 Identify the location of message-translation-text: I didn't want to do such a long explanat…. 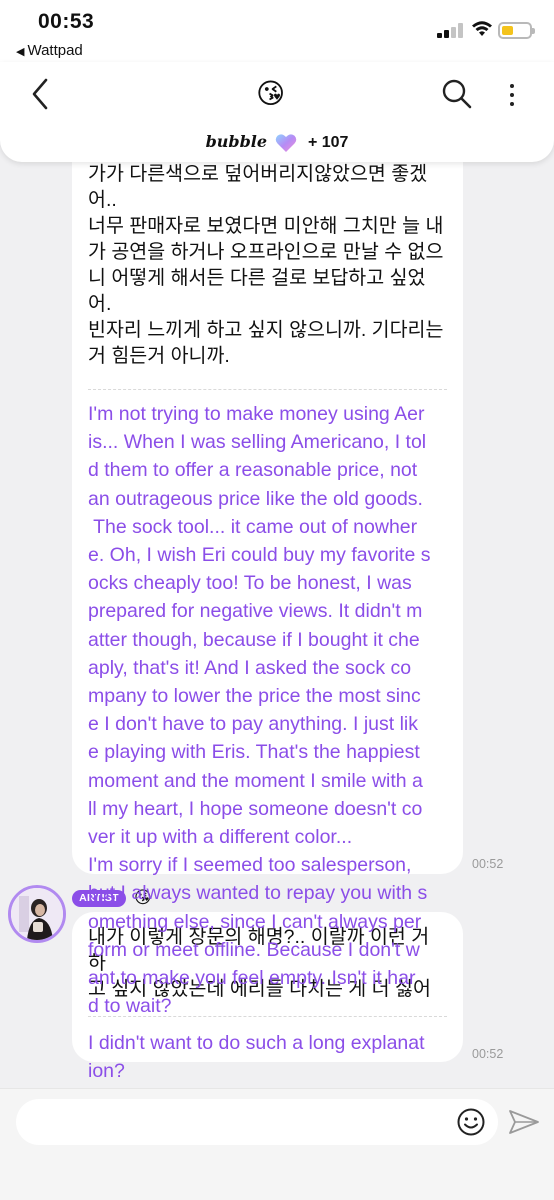
(267, 1051).